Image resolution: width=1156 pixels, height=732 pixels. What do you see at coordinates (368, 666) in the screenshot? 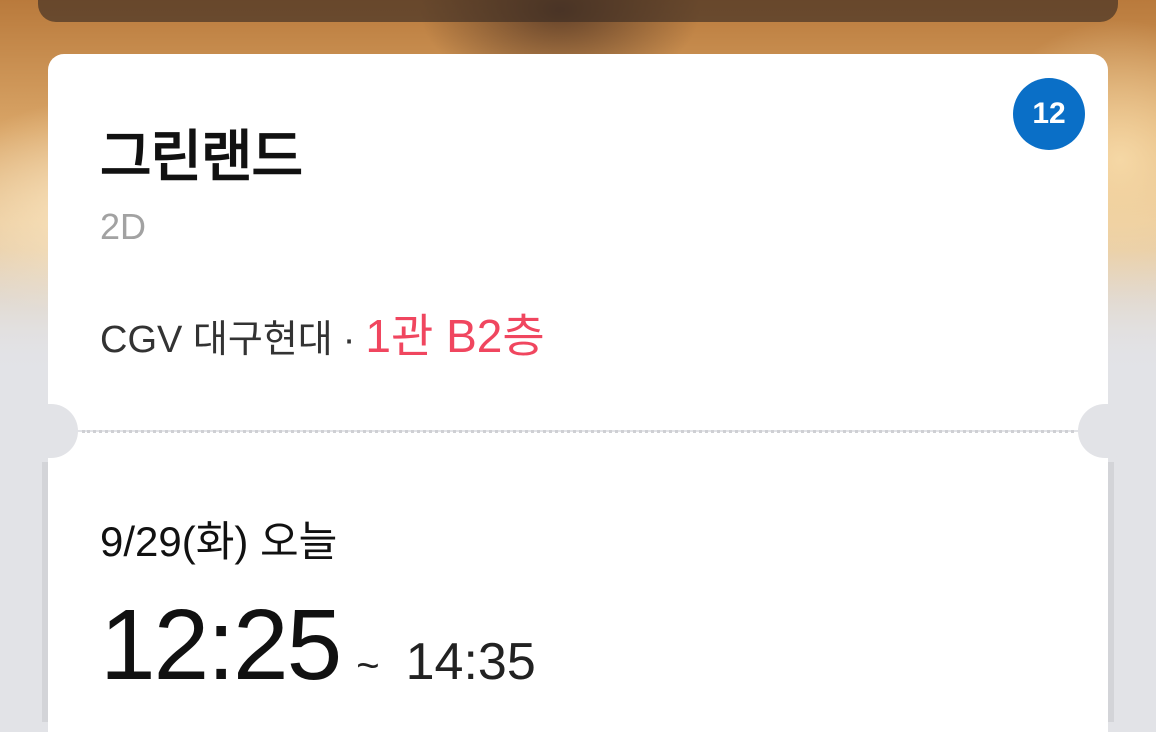
I see `time-range-tilde: ~` at bounding box center [368, 666].